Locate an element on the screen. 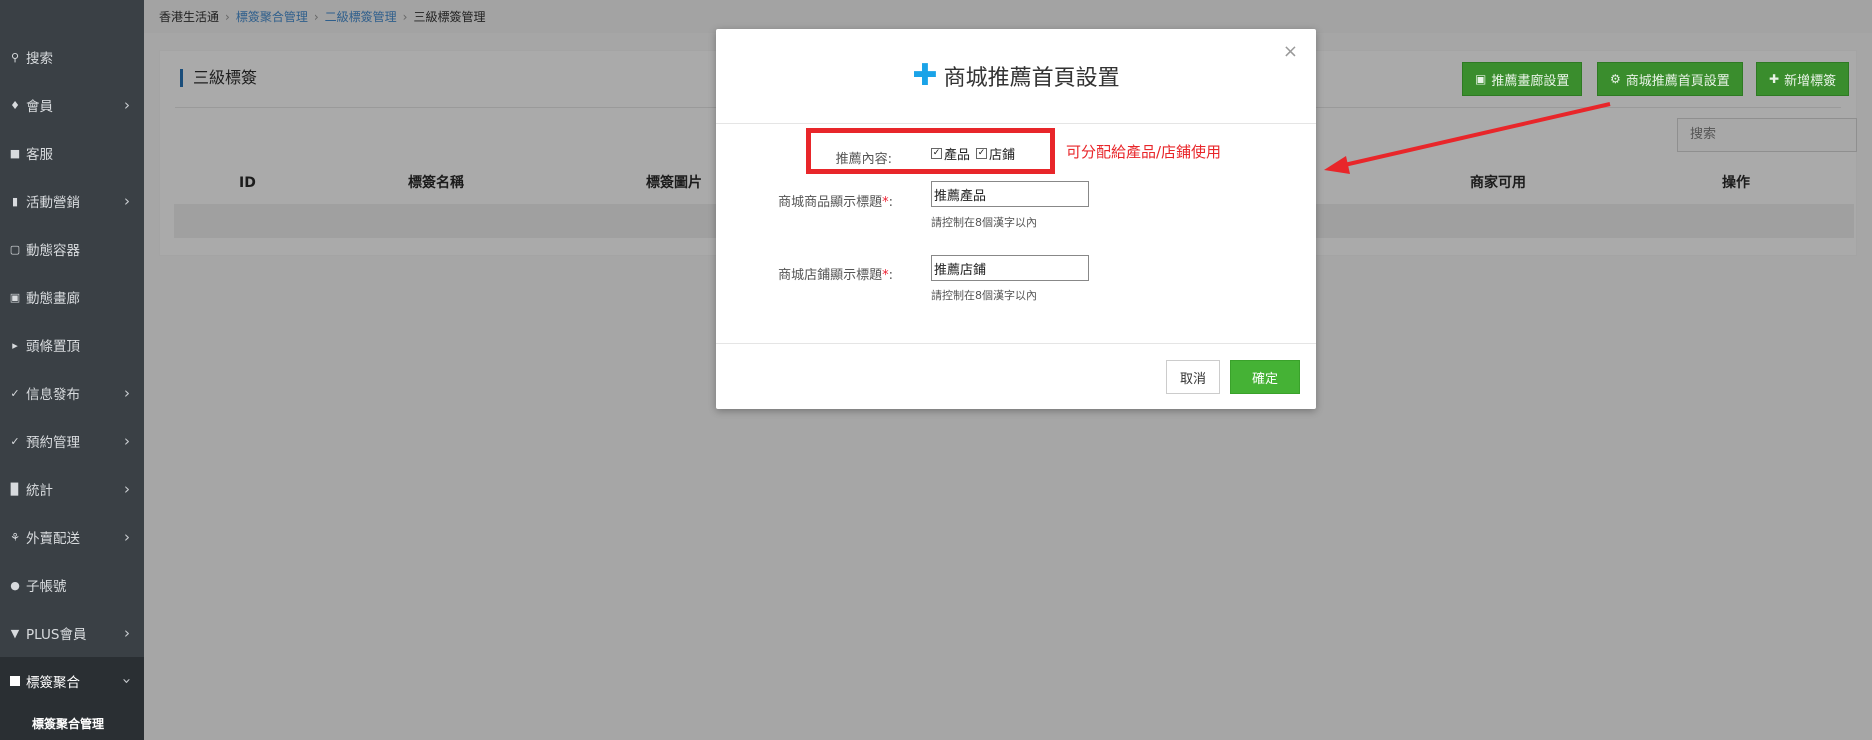 This screenshot has width=1872, height=740. modal-title: ✚ 商城推薦首頁設置 is located at coordinates (1016, 75).